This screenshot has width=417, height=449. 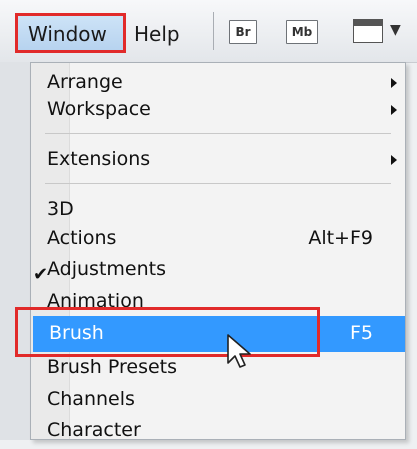 What do you see at coordinates (208, 31) in the screenshot?
I see `menu-bar: Window Help Br Mb ▼` at bounding box center [208, 31].